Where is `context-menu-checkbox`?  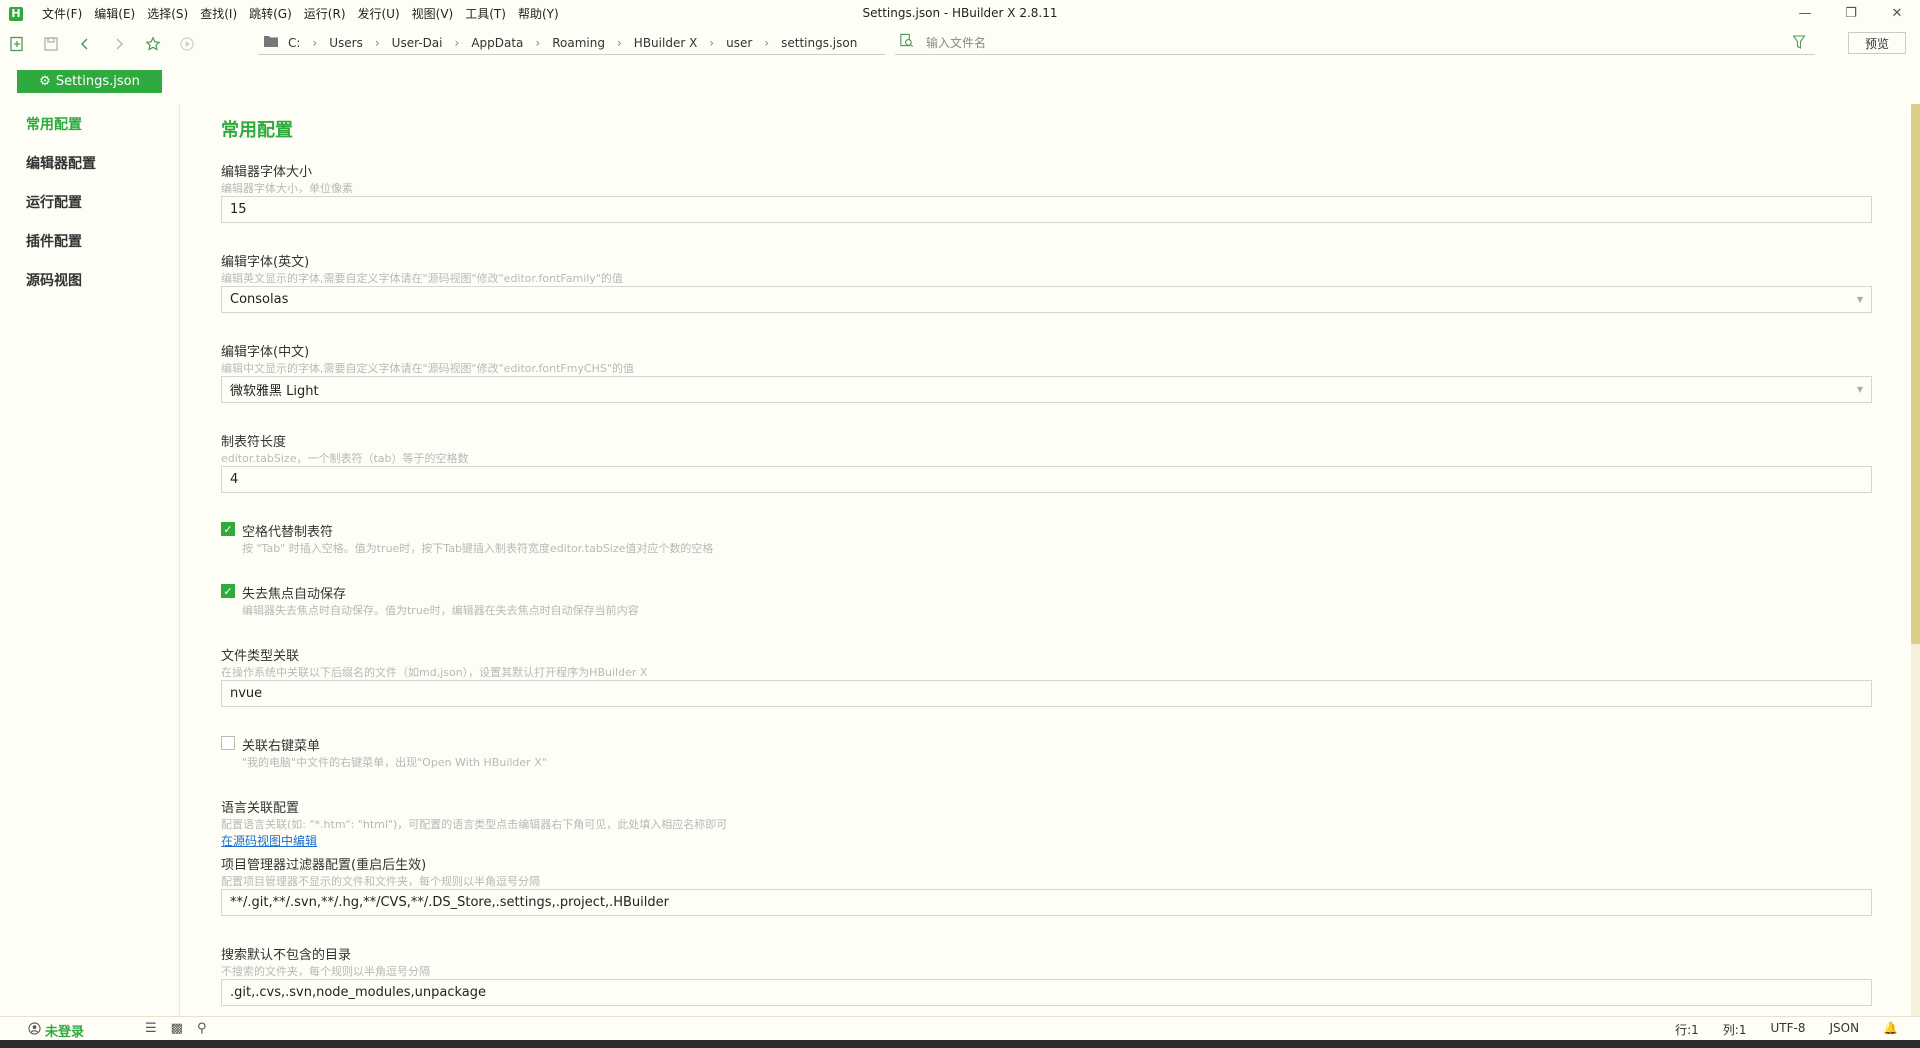
context-menu-checkbox is located at coordinates (228, 743).